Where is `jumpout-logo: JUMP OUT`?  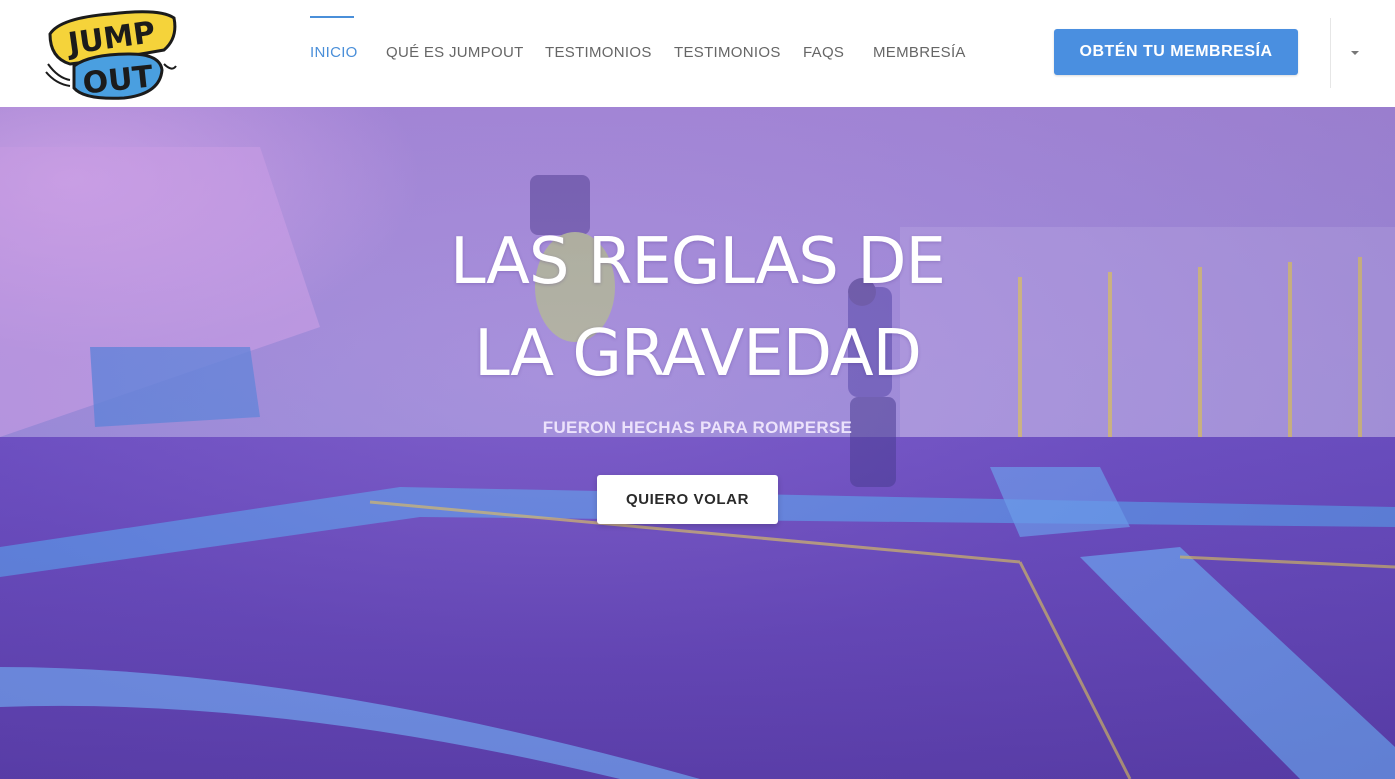
jumpout-logo: JUMP OUT is located at coordinates (110, 53).